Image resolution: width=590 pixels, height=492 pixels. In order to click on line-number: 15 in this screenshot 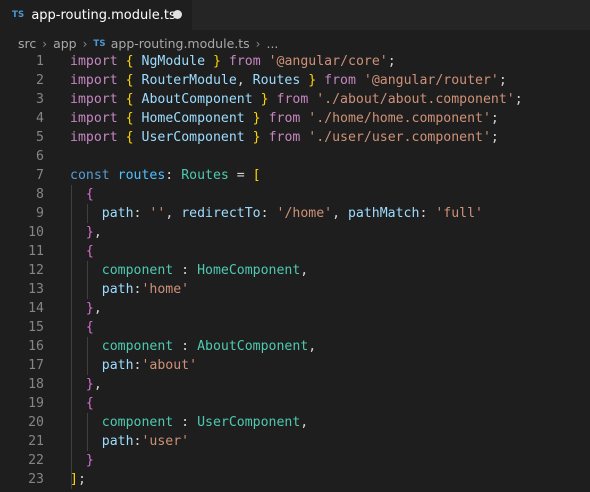, I will do `click(36, 327)`.